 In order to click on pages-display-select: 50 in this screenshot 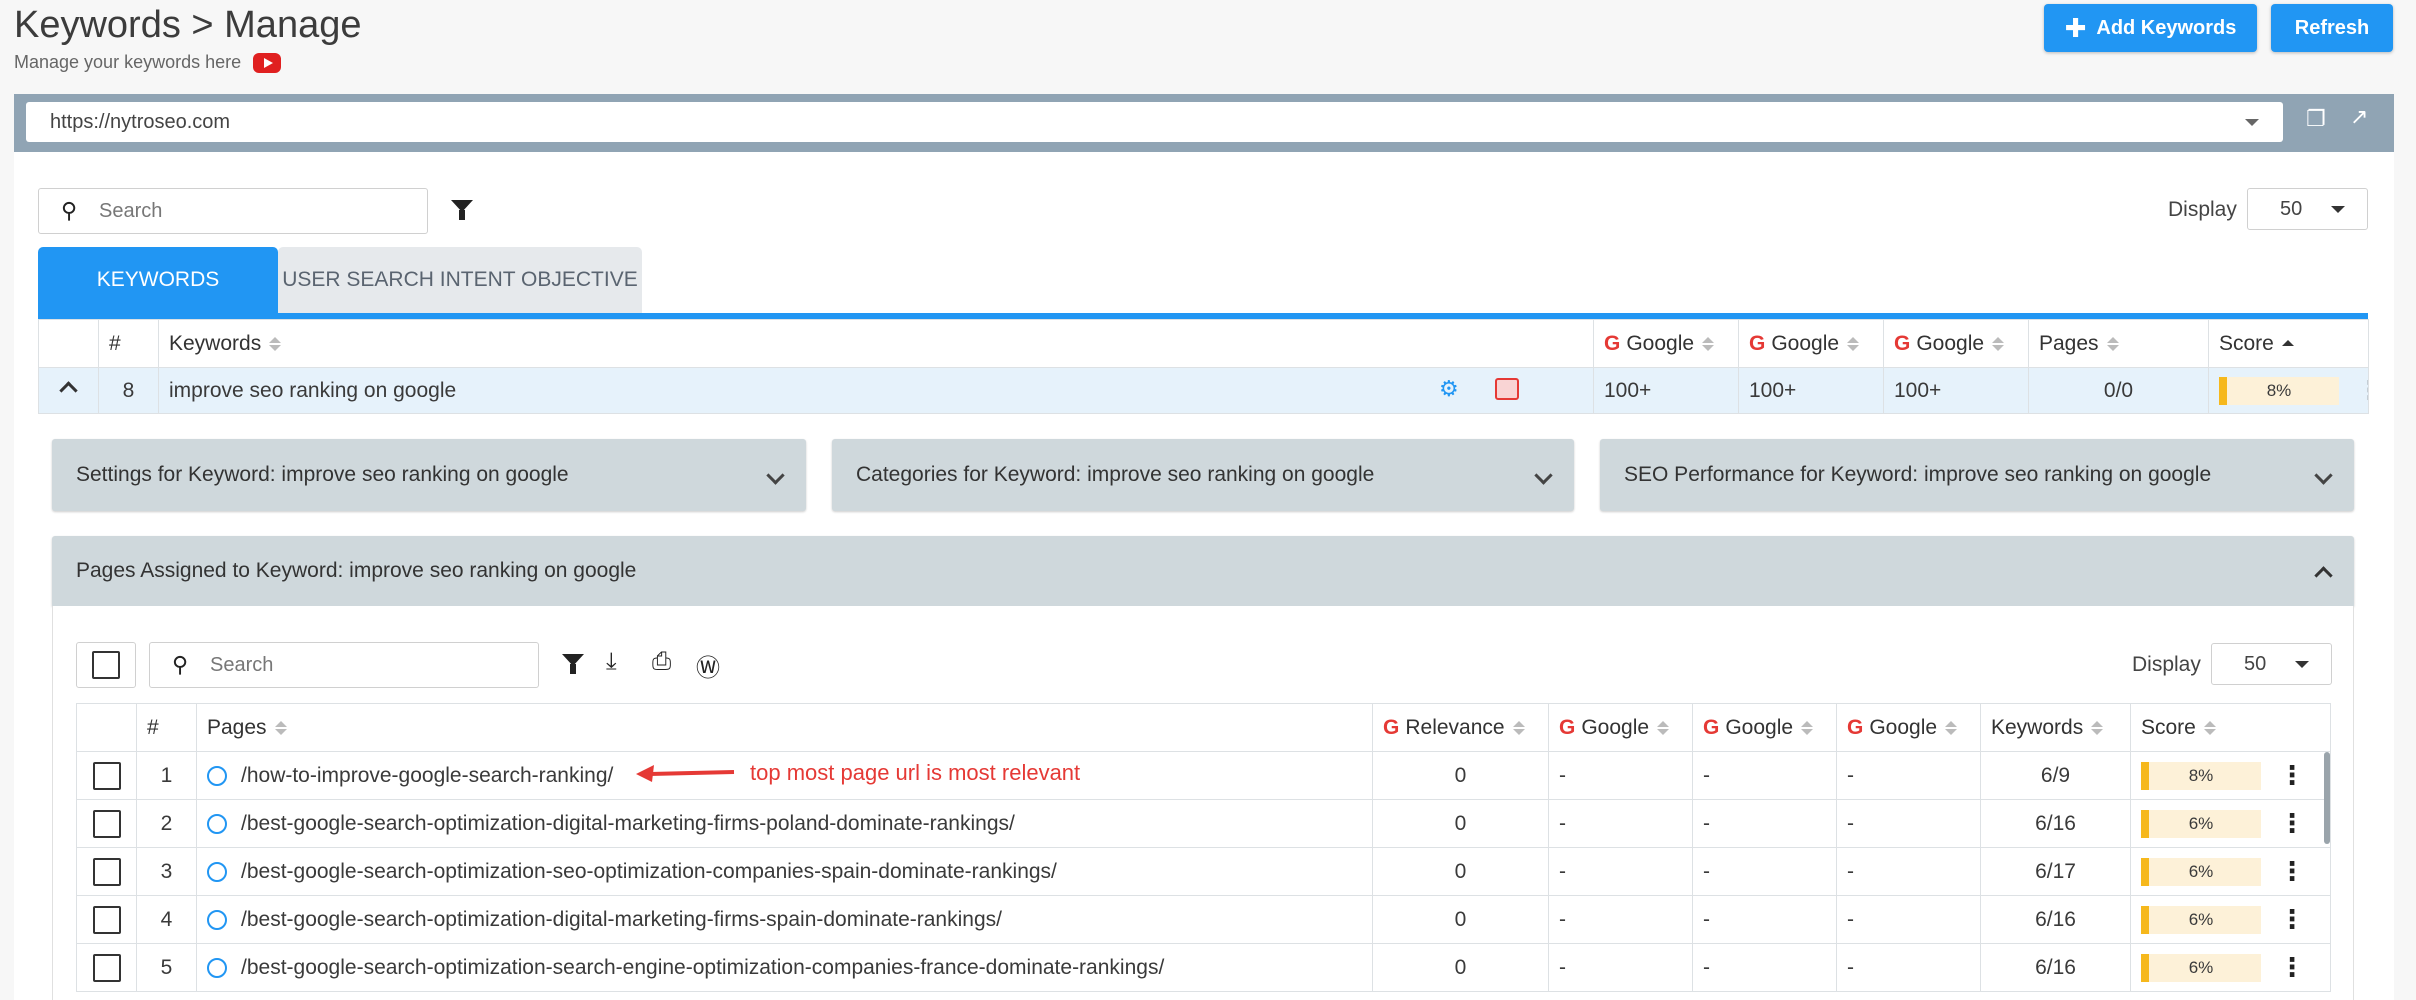, I will do `click(2271, 664)`.